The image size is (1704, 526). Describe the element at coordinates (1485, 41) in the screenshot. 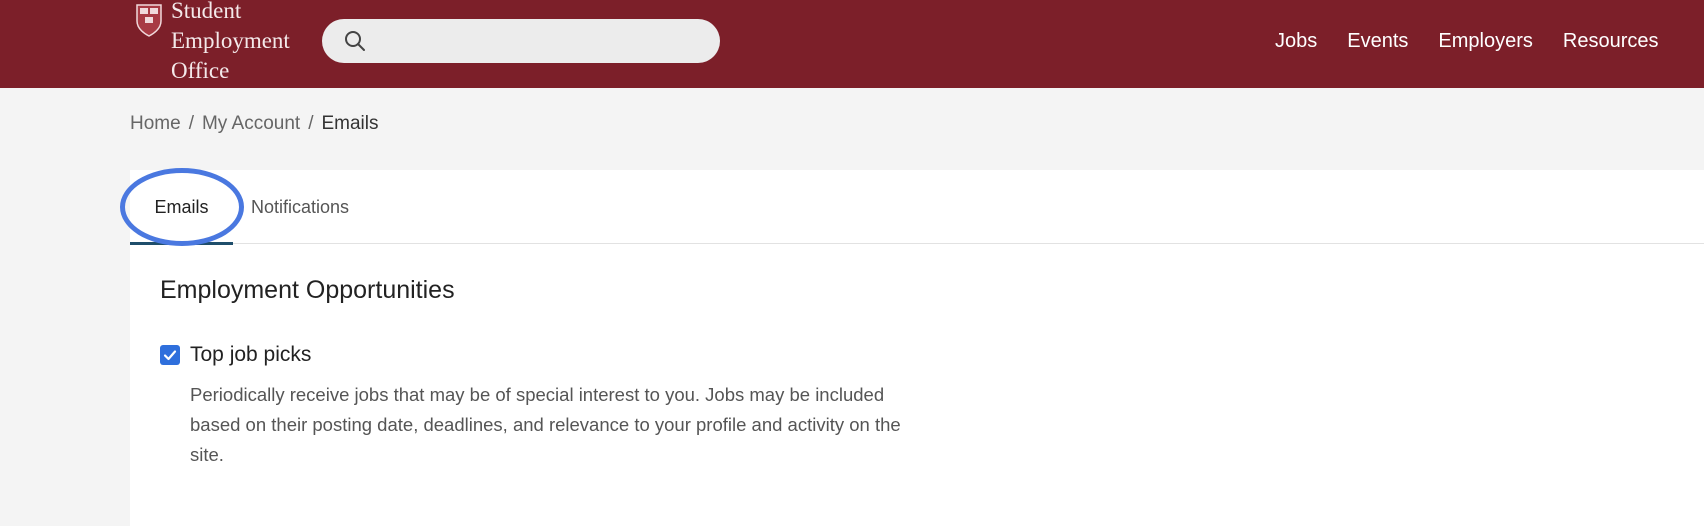

I see `nav-employers: Employers` at that location.